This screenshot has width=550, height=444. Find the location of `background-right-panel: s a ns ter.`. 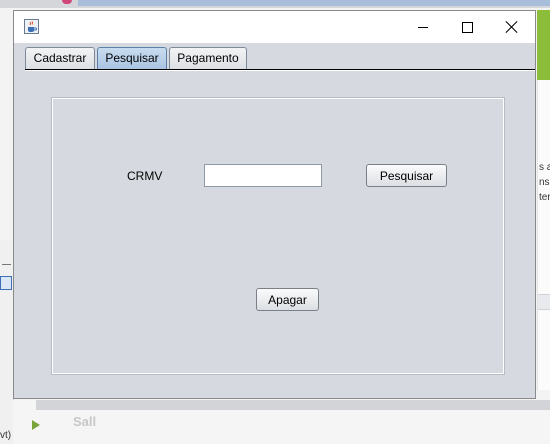

background-right-panel: s a ns ter. is located at coordinates (543, 235).